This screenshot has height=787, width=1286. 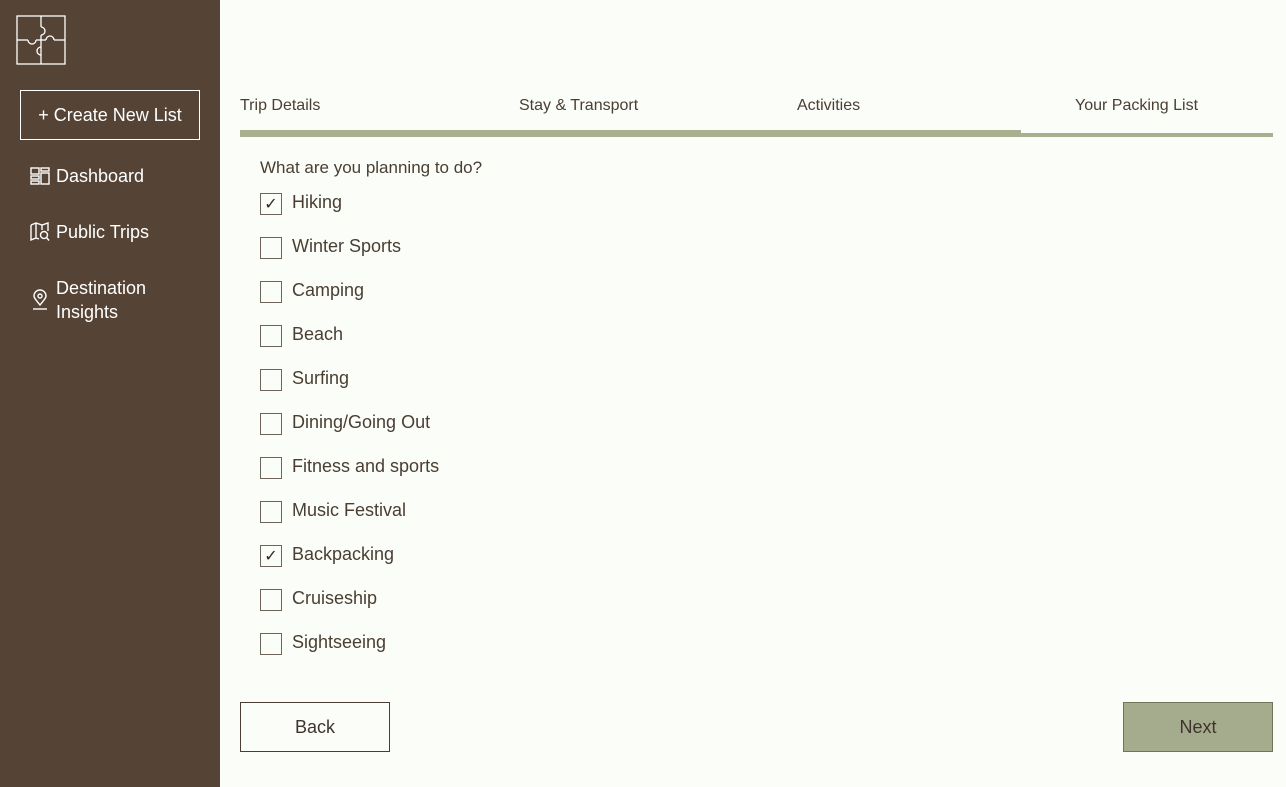 I want to click on activity-option-label: Camping, so click(x=328, y=290).